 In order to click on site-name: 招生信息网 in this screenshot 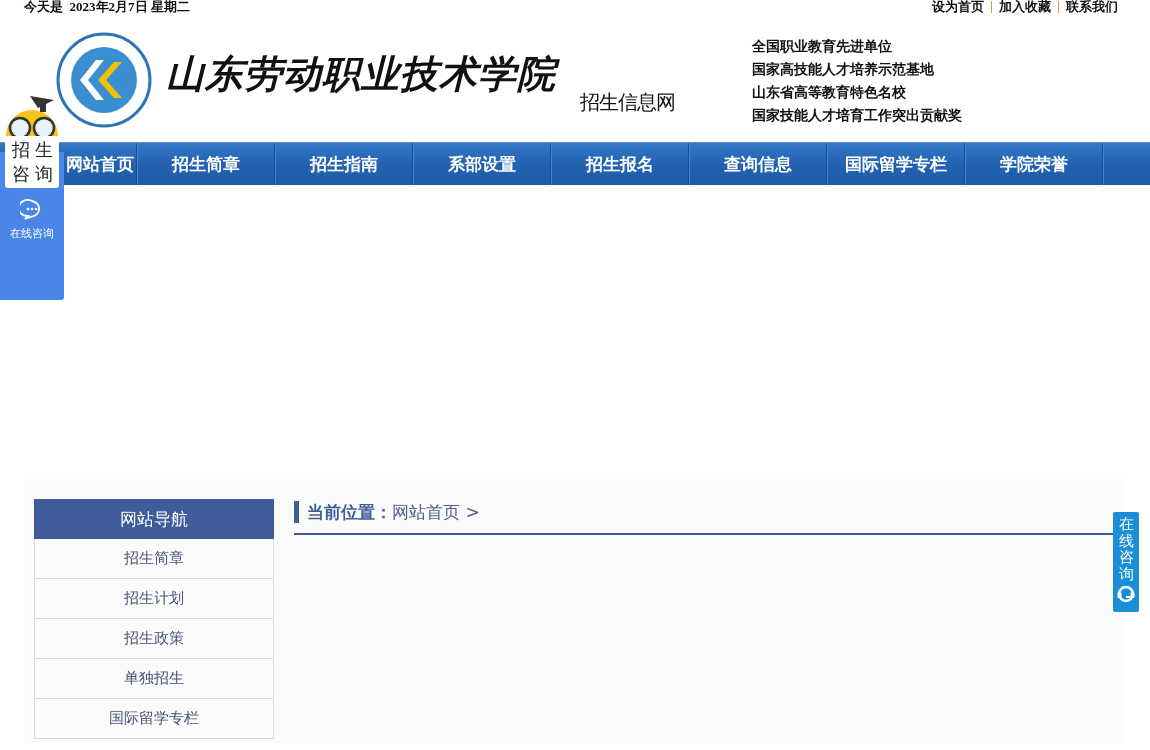, I will do `click(627, 102)`.